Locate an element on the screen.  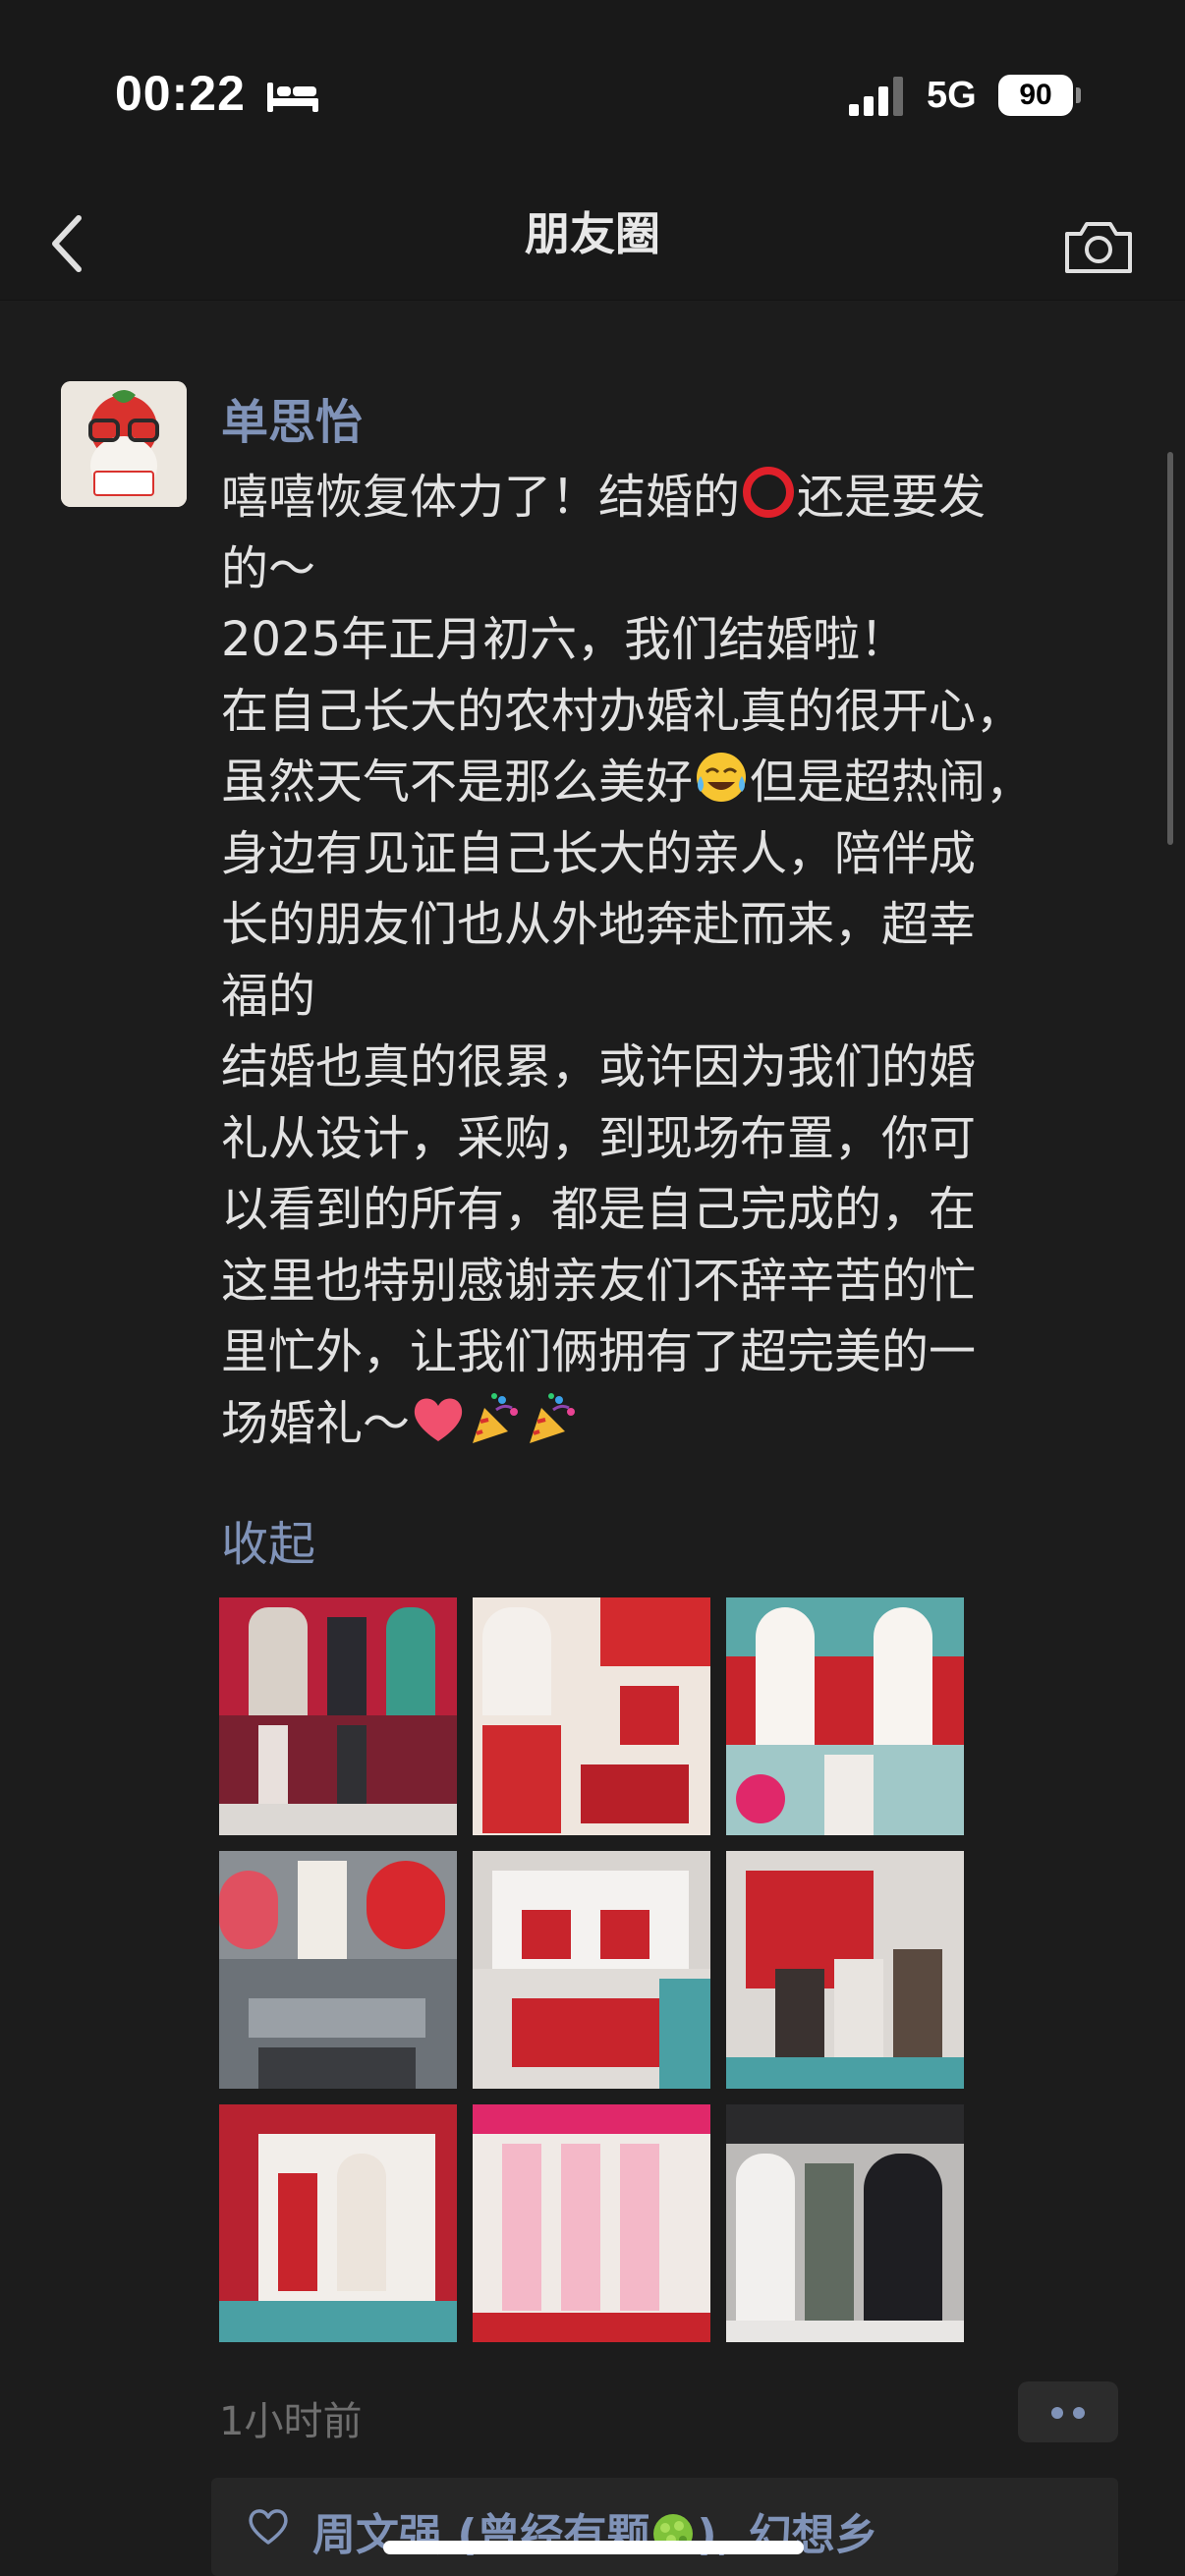
post-line: 在自己长大的农村办婚礼真的很开心， is located at coordinates (623, 711).